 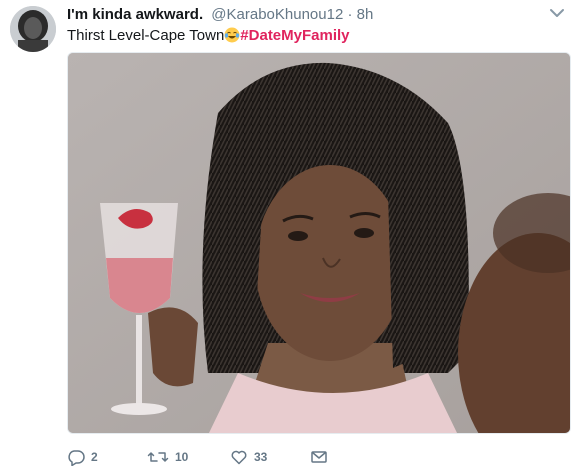 What do you see at coordinates (232, 35) in the screenshot?
I see `laughing-emoji-icon` at bounding box center [232, 35].